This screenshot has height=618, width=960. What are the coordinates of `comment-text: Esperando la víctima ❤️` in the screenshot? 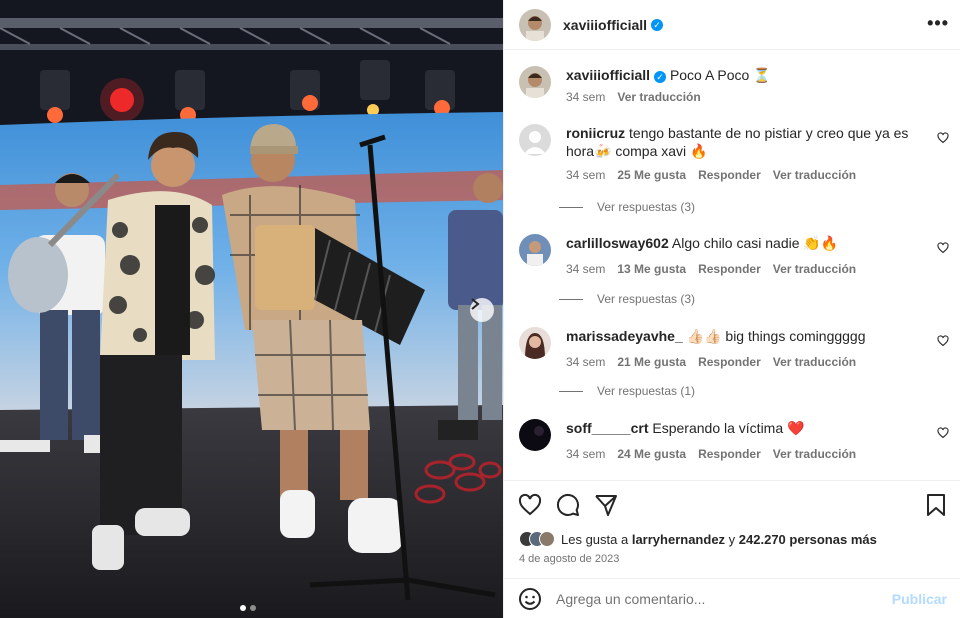 It's located at (728, 428).